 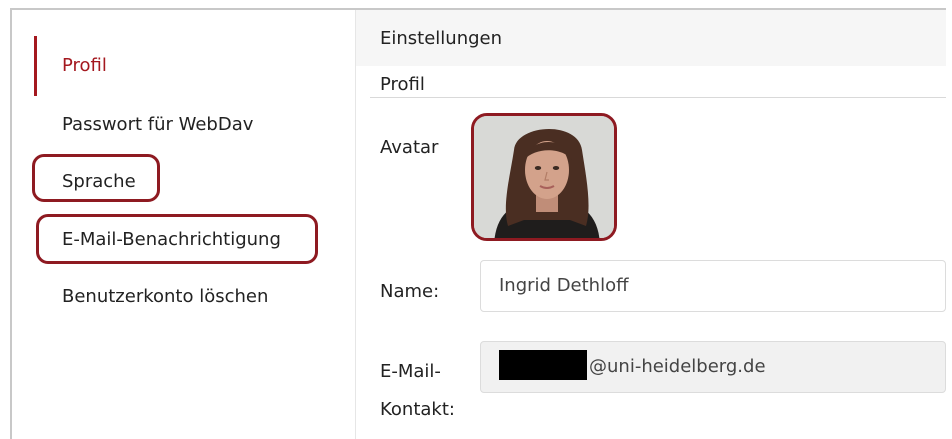 What do you see at coordinates (713, 286) in the screenshot?
I see `name-field: Ingrid Dethloff` at bounding box center [713, 286].